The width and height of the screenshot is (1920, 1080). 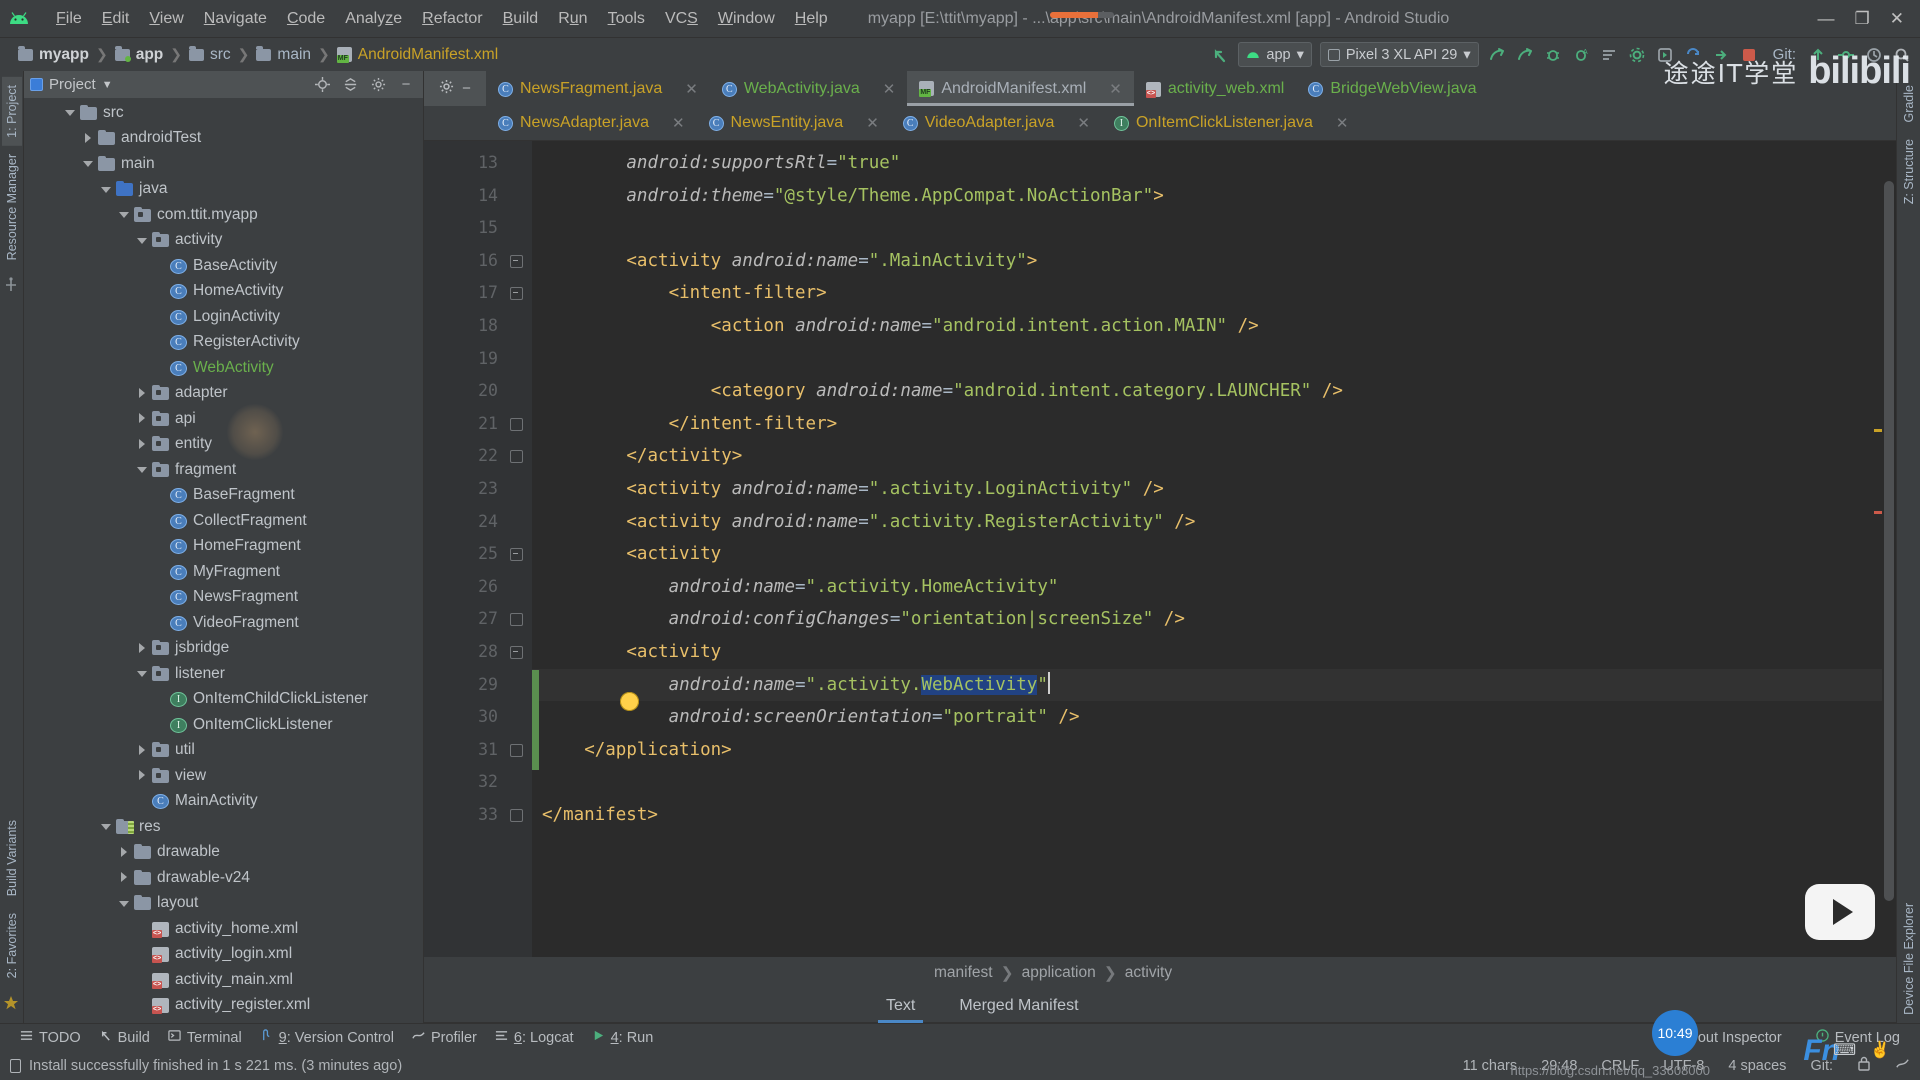 I want to click on tree-item-androidtest: androidTest, so click(x=223, y=139).